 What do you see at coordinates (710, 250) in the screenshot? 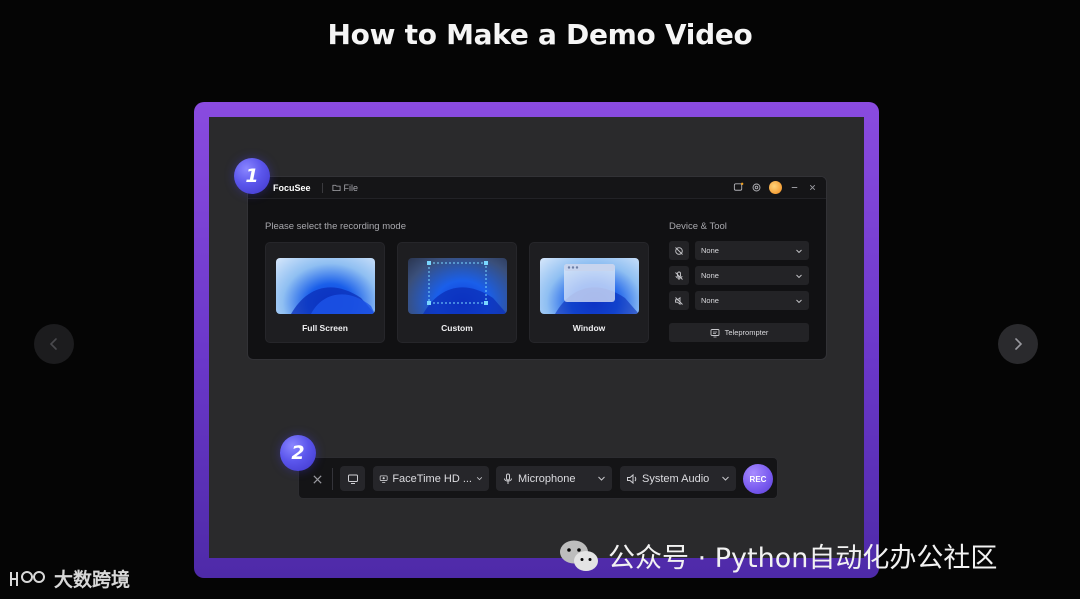
I see `camera-select-value: None` at bounding box center [710, 250].